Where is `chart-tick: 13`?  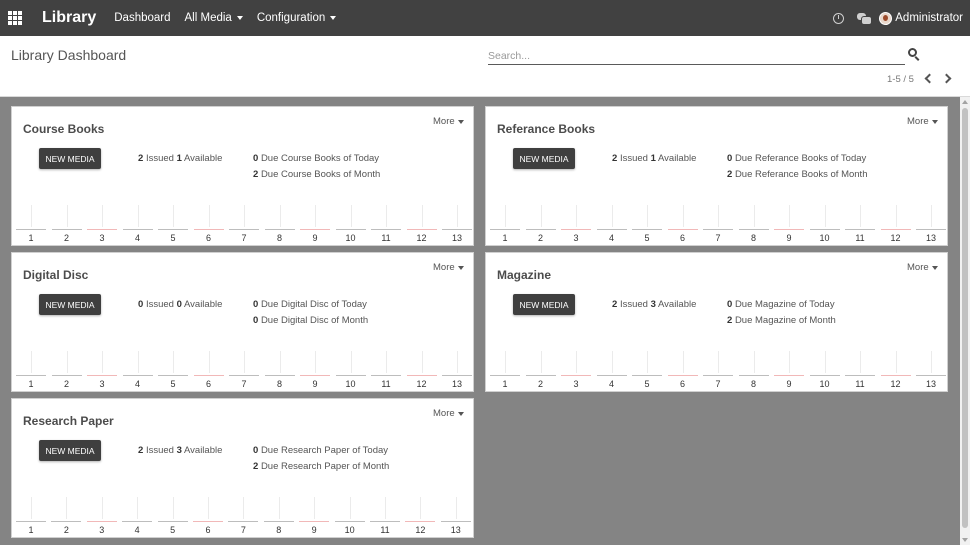 chart-tick: 13 is located at coordinates (931, 223).